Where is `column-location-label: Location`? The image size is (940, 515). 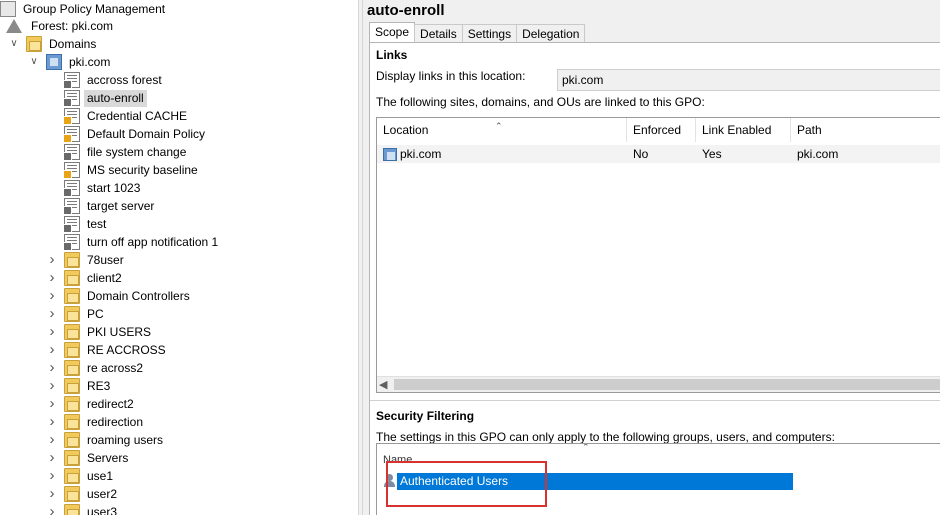
column-location-label: Location is located at coordinates (406, 130).